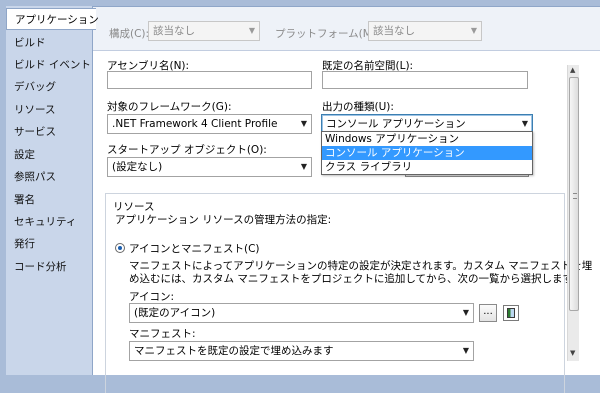  I want to click on vertical-scrollbar: ▲ ▼, so click(573, 213).